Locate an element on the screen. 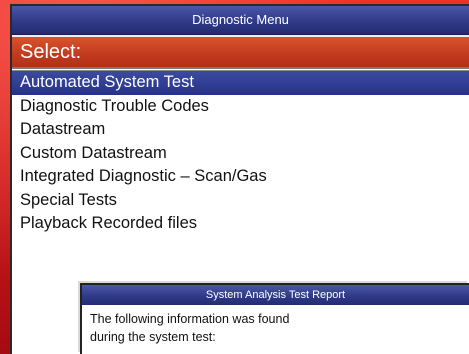 The width and height of the screenshot is (469, 354). report-text-line-1: The following information was found is located at coordinates (190, 319).